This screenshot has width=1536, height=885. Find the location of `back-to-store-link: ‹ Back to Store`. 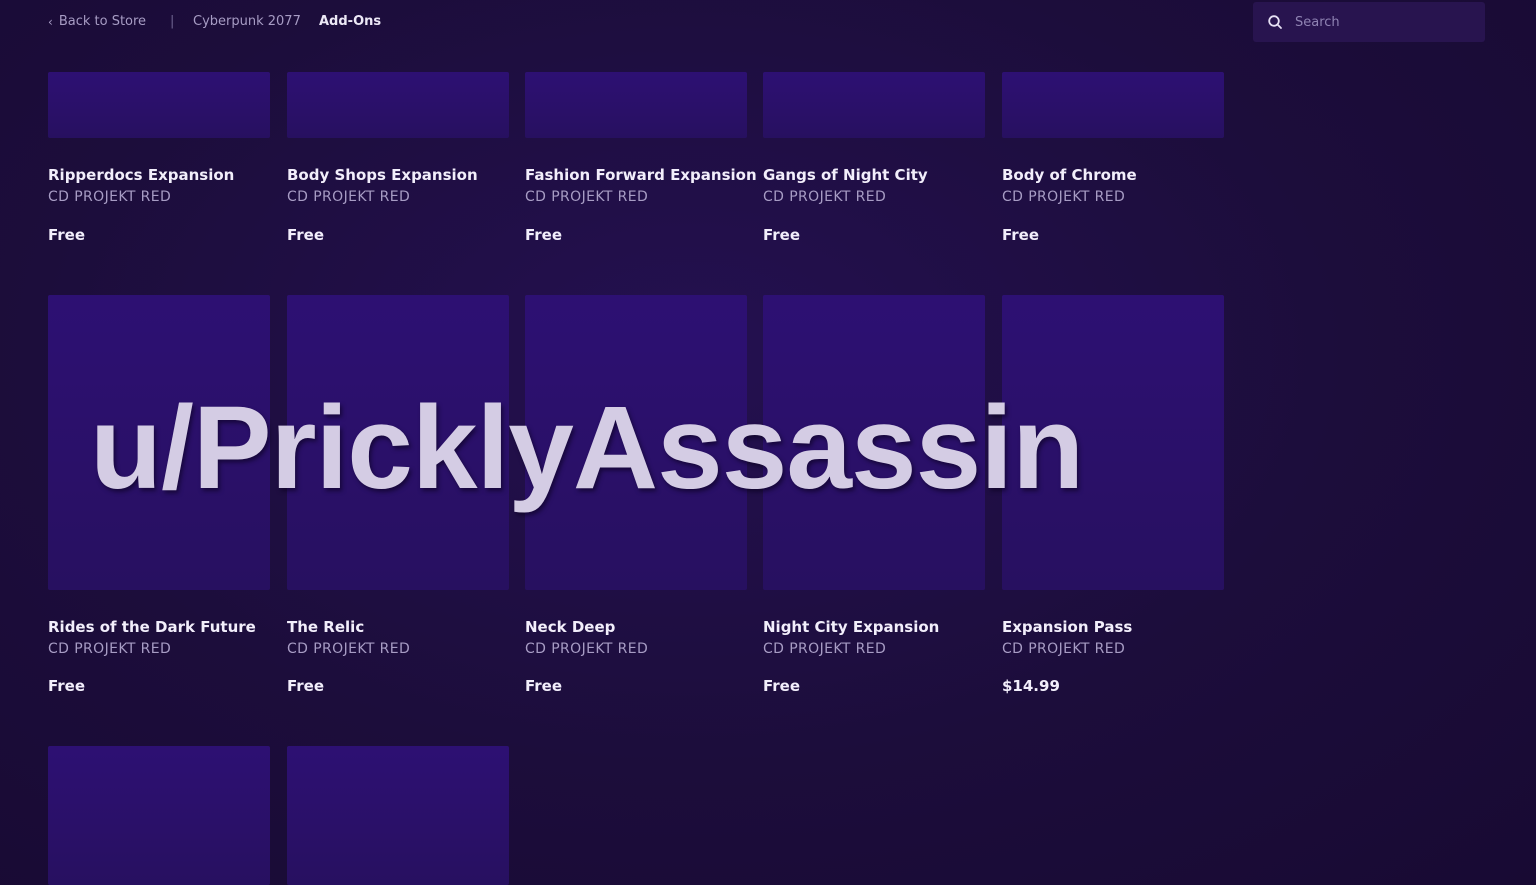

back-to-store-link: ‹ Back to Store is located at coordinates (97, 21).